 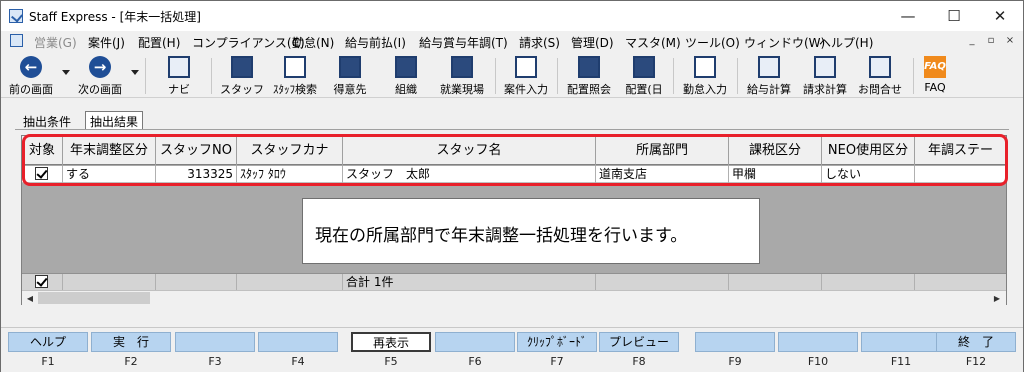 I want to click on mdi-close-button: ×, so click(x=1010, y=41).